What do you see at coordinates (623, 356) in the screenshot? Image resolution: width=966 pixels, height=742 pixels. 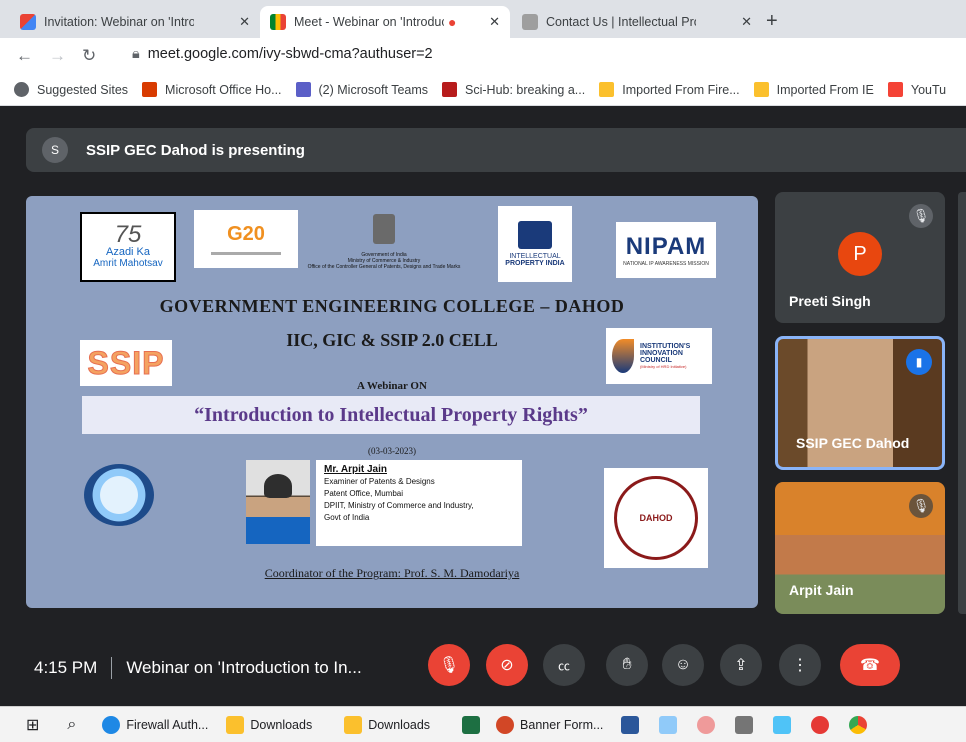 I see `iic-icon` at bounding box center [623, 356].